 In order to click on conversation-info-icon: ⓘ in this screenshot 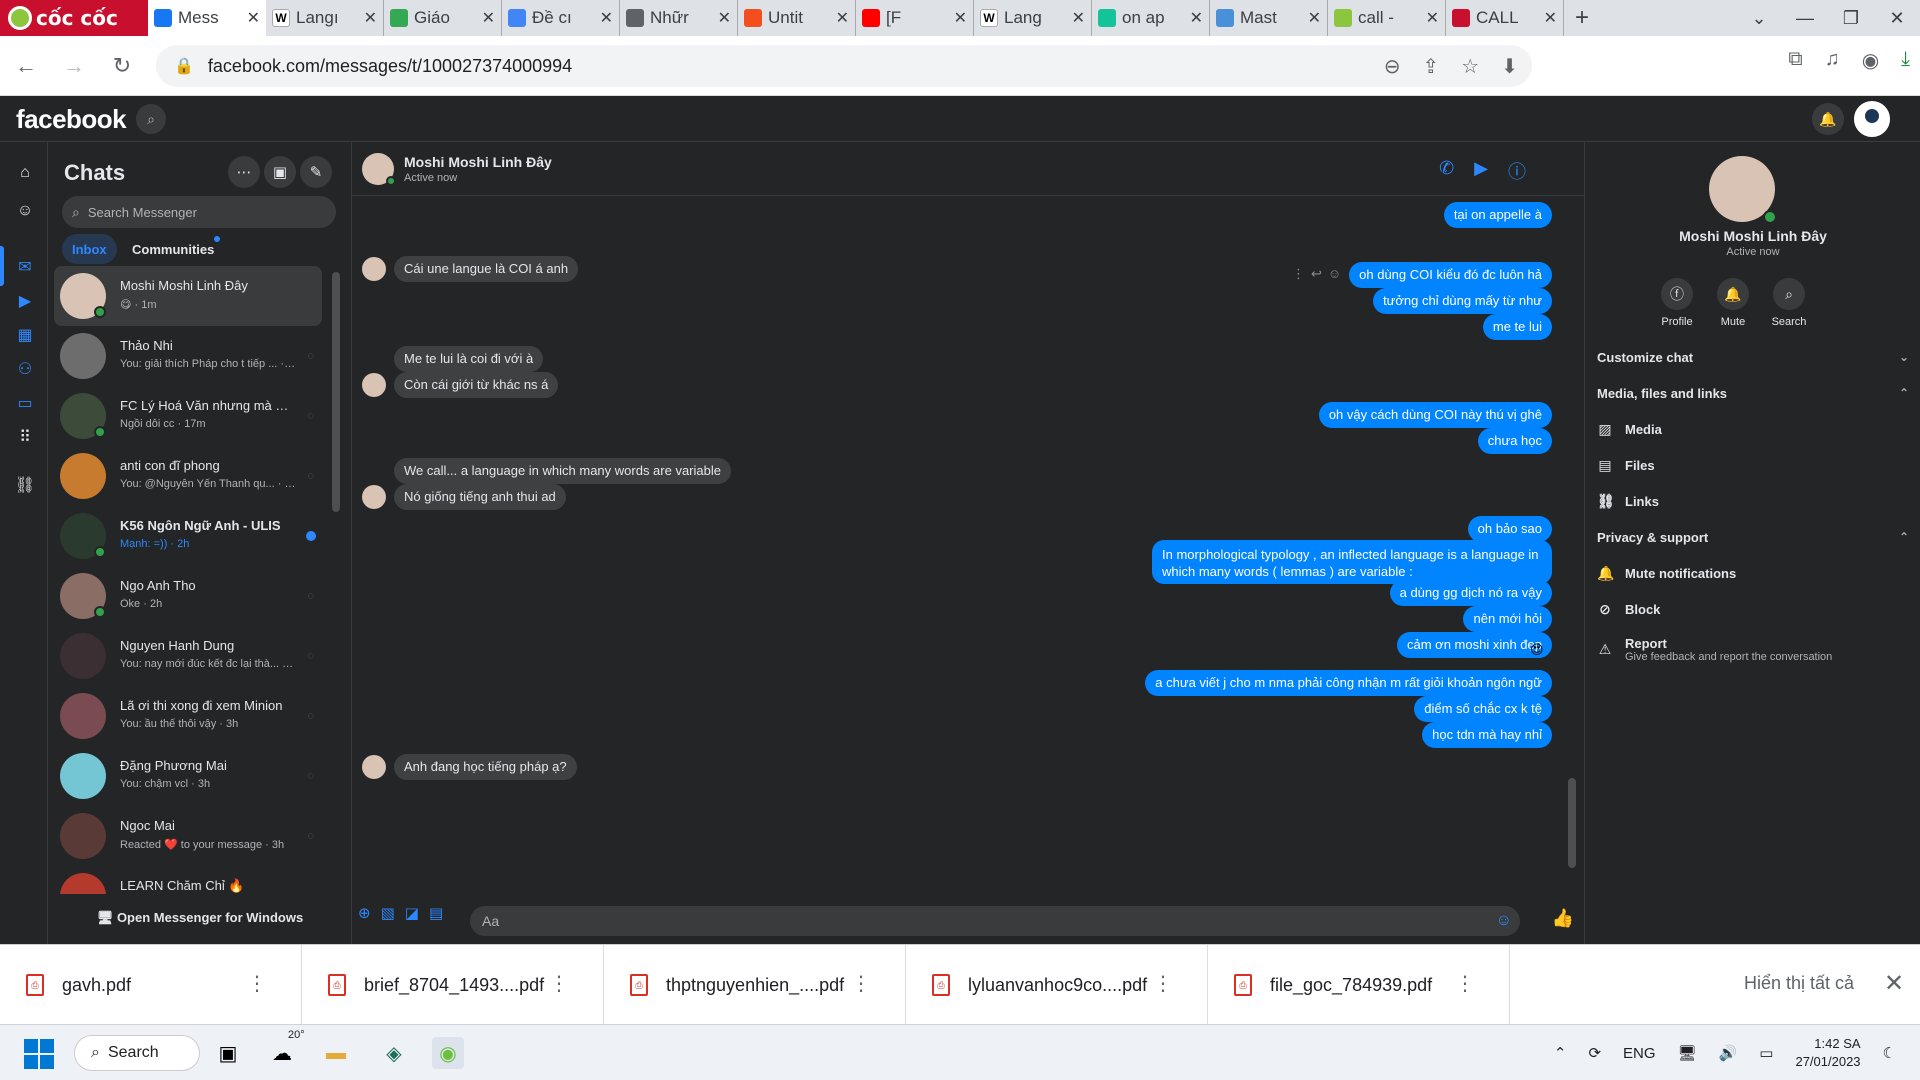, I will do `click(1517, 171)`.